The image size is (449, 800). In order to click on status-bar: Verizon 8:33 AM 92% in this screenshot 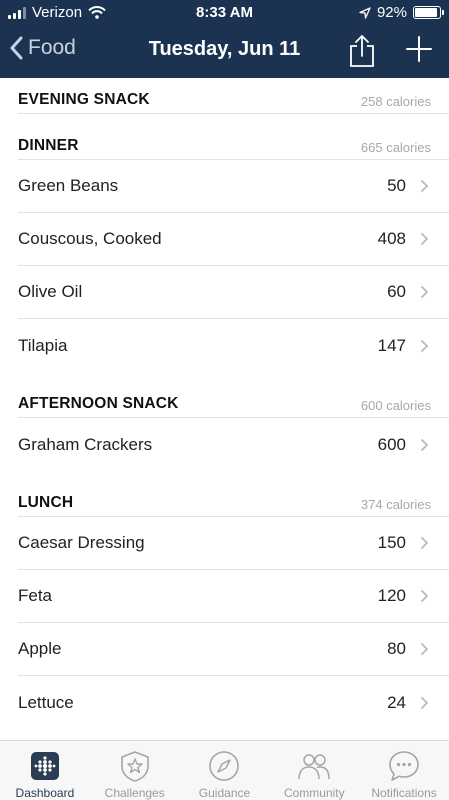, I will do `click(224, 13)`.